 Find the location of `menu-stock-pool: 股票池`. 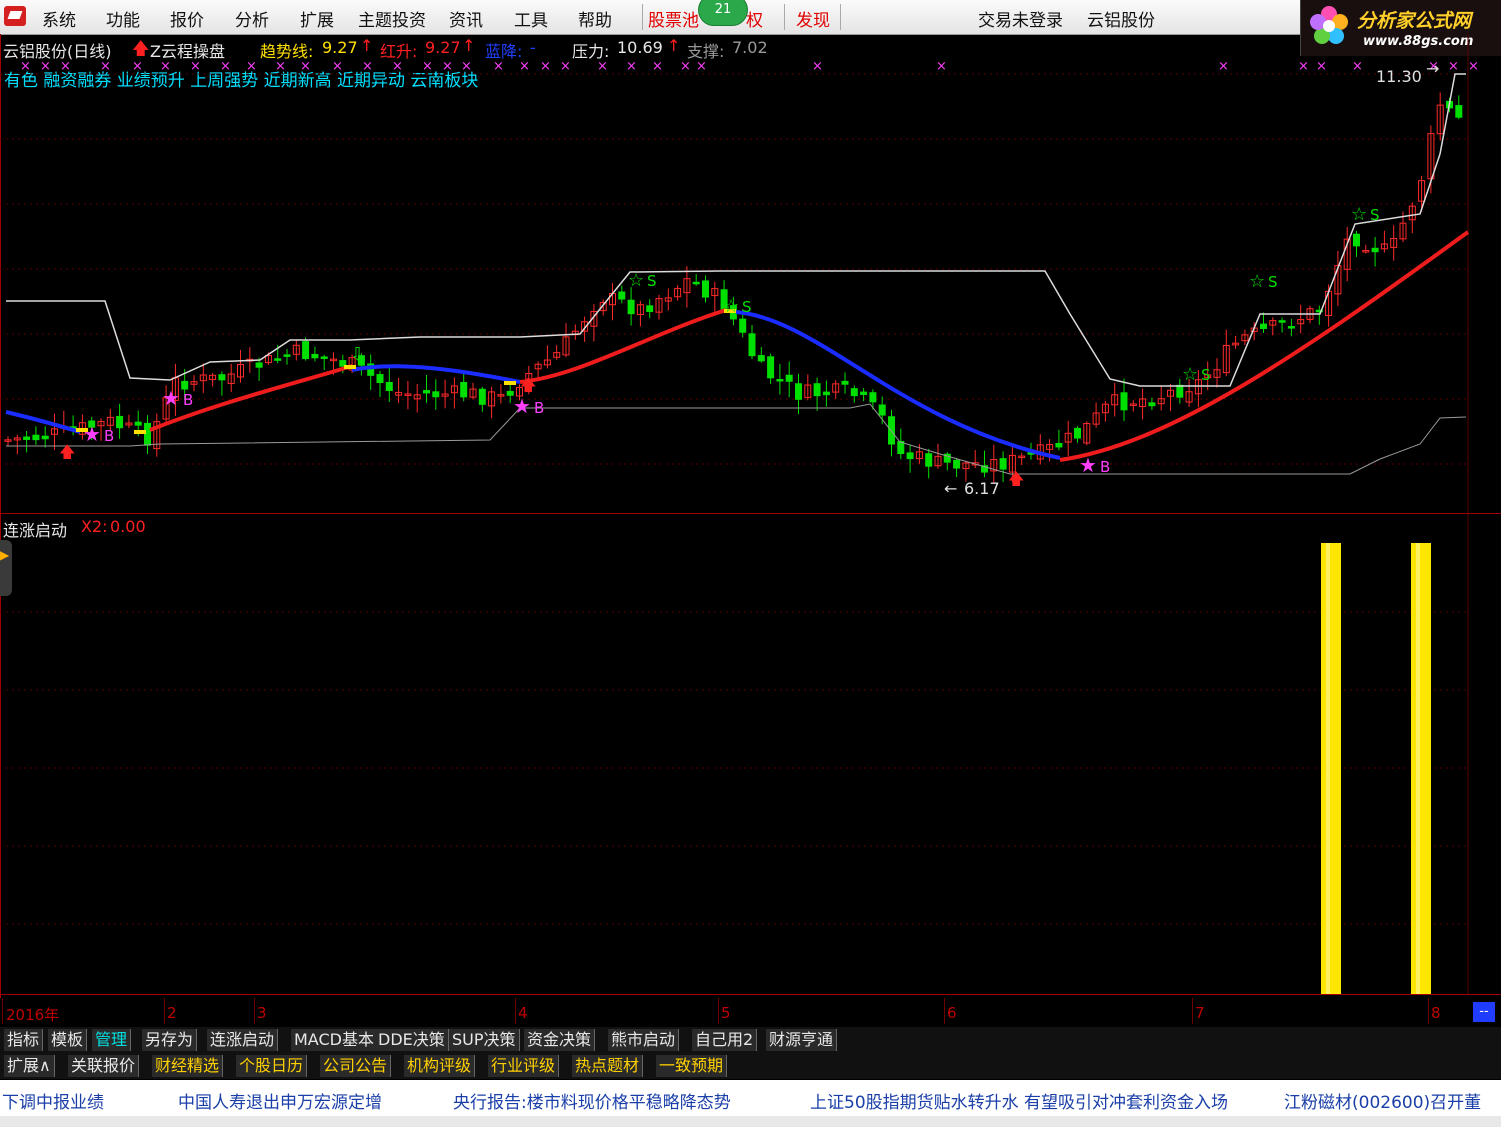

menu-stock-pool: 股票池 is located at coordinates (673, 18).